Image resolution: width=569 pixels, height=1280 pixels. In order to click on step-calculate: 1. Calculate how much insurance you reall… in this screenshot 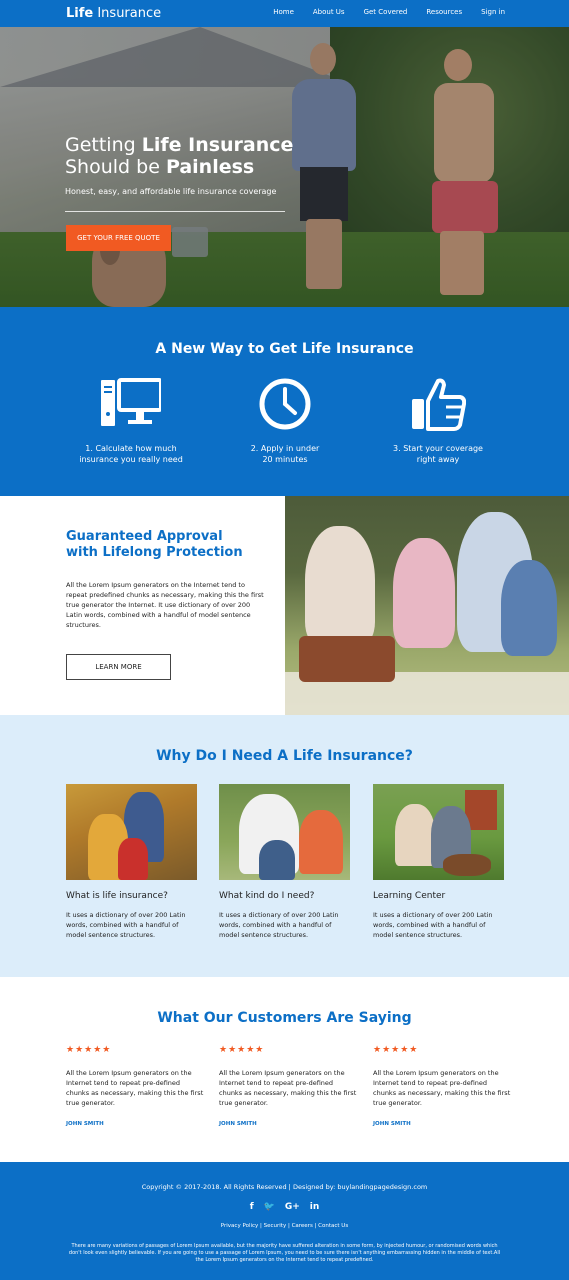, I will do `click(131, 420)`.